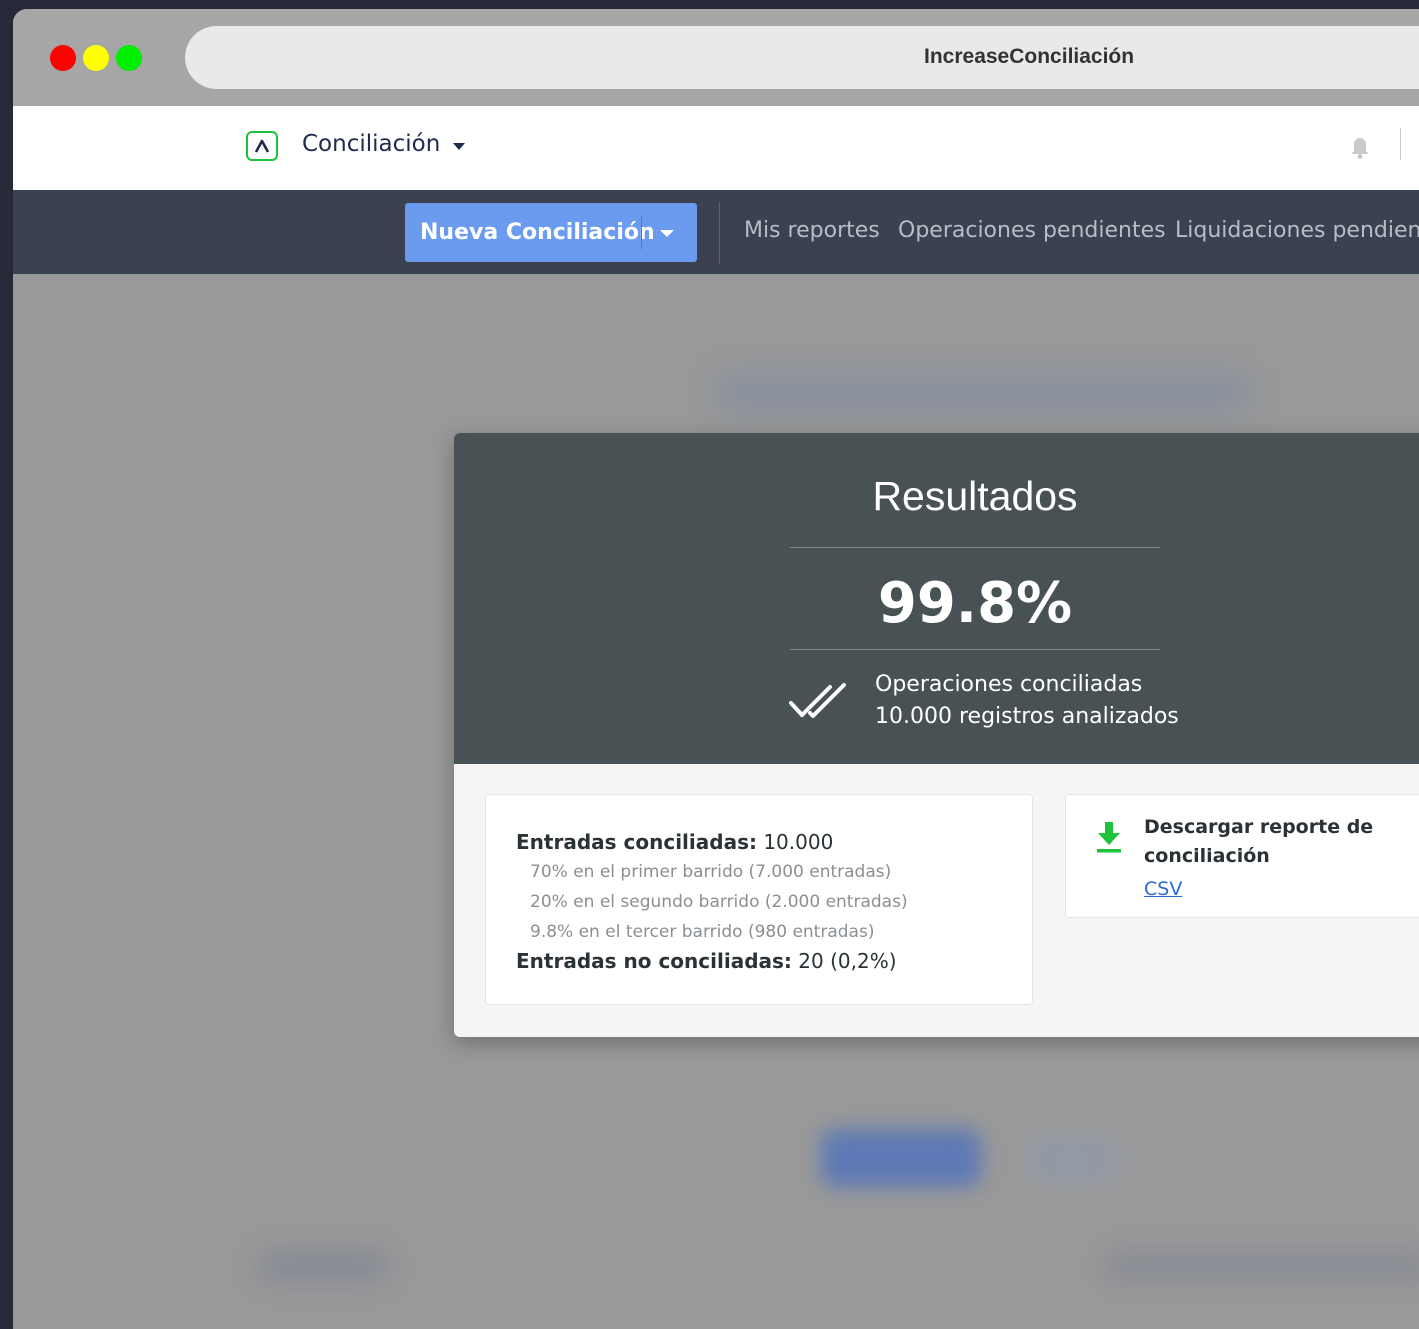 Image resolution: width=1419 pixels, height=1329 pixels. What do you see at coordinates (901, 1158) in the screenshot?
I see `blurred-primary-button` at bounding box center [901, 1158].